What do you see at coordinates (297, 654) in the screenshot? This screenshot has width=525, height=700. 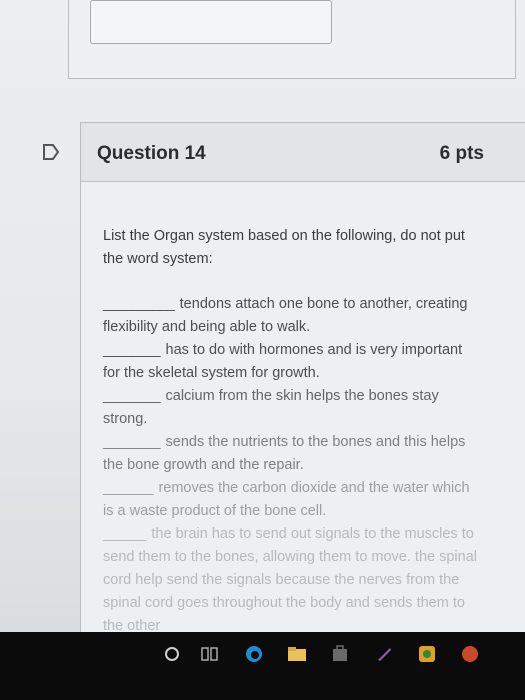 I see `file-explorer-icon` at bounding box center [297, 654].